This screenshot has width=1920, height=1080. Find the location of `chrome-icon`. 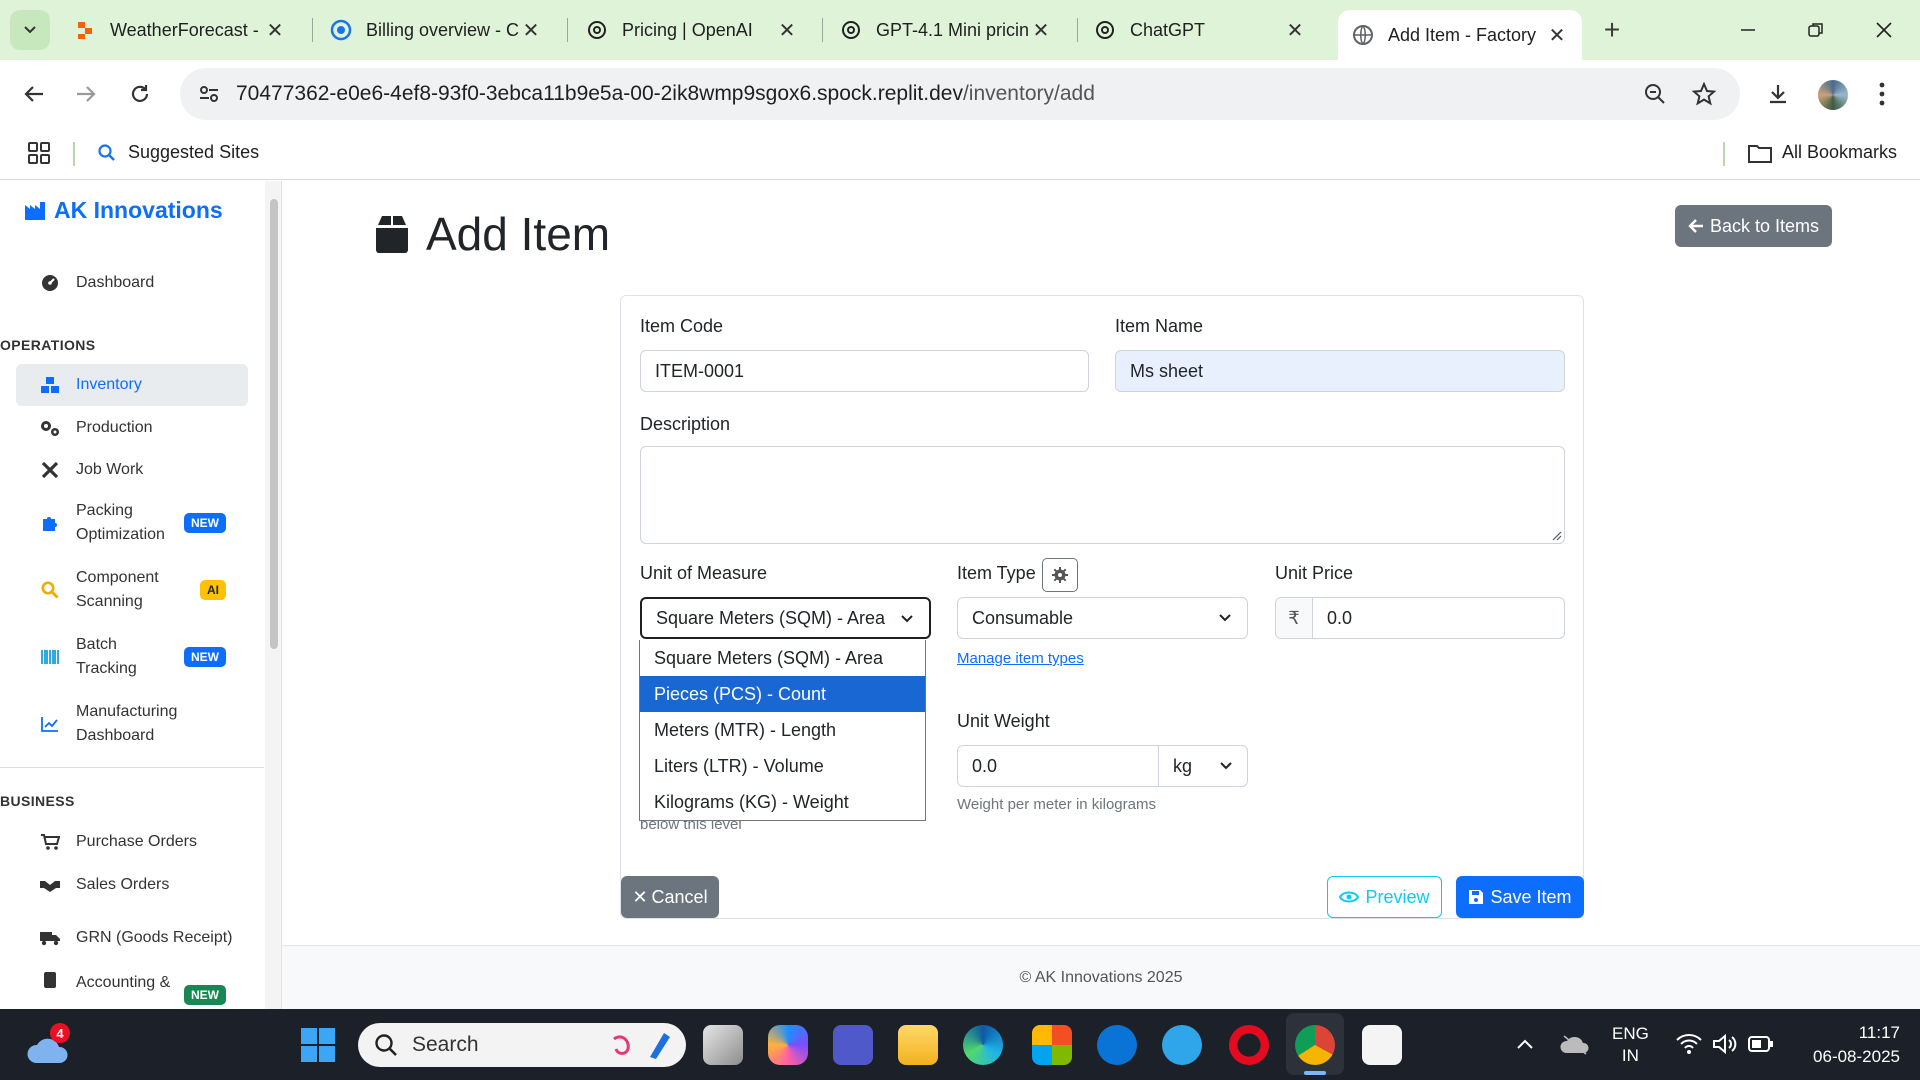

chrome-icon is located at coordinates (1315, 1045).